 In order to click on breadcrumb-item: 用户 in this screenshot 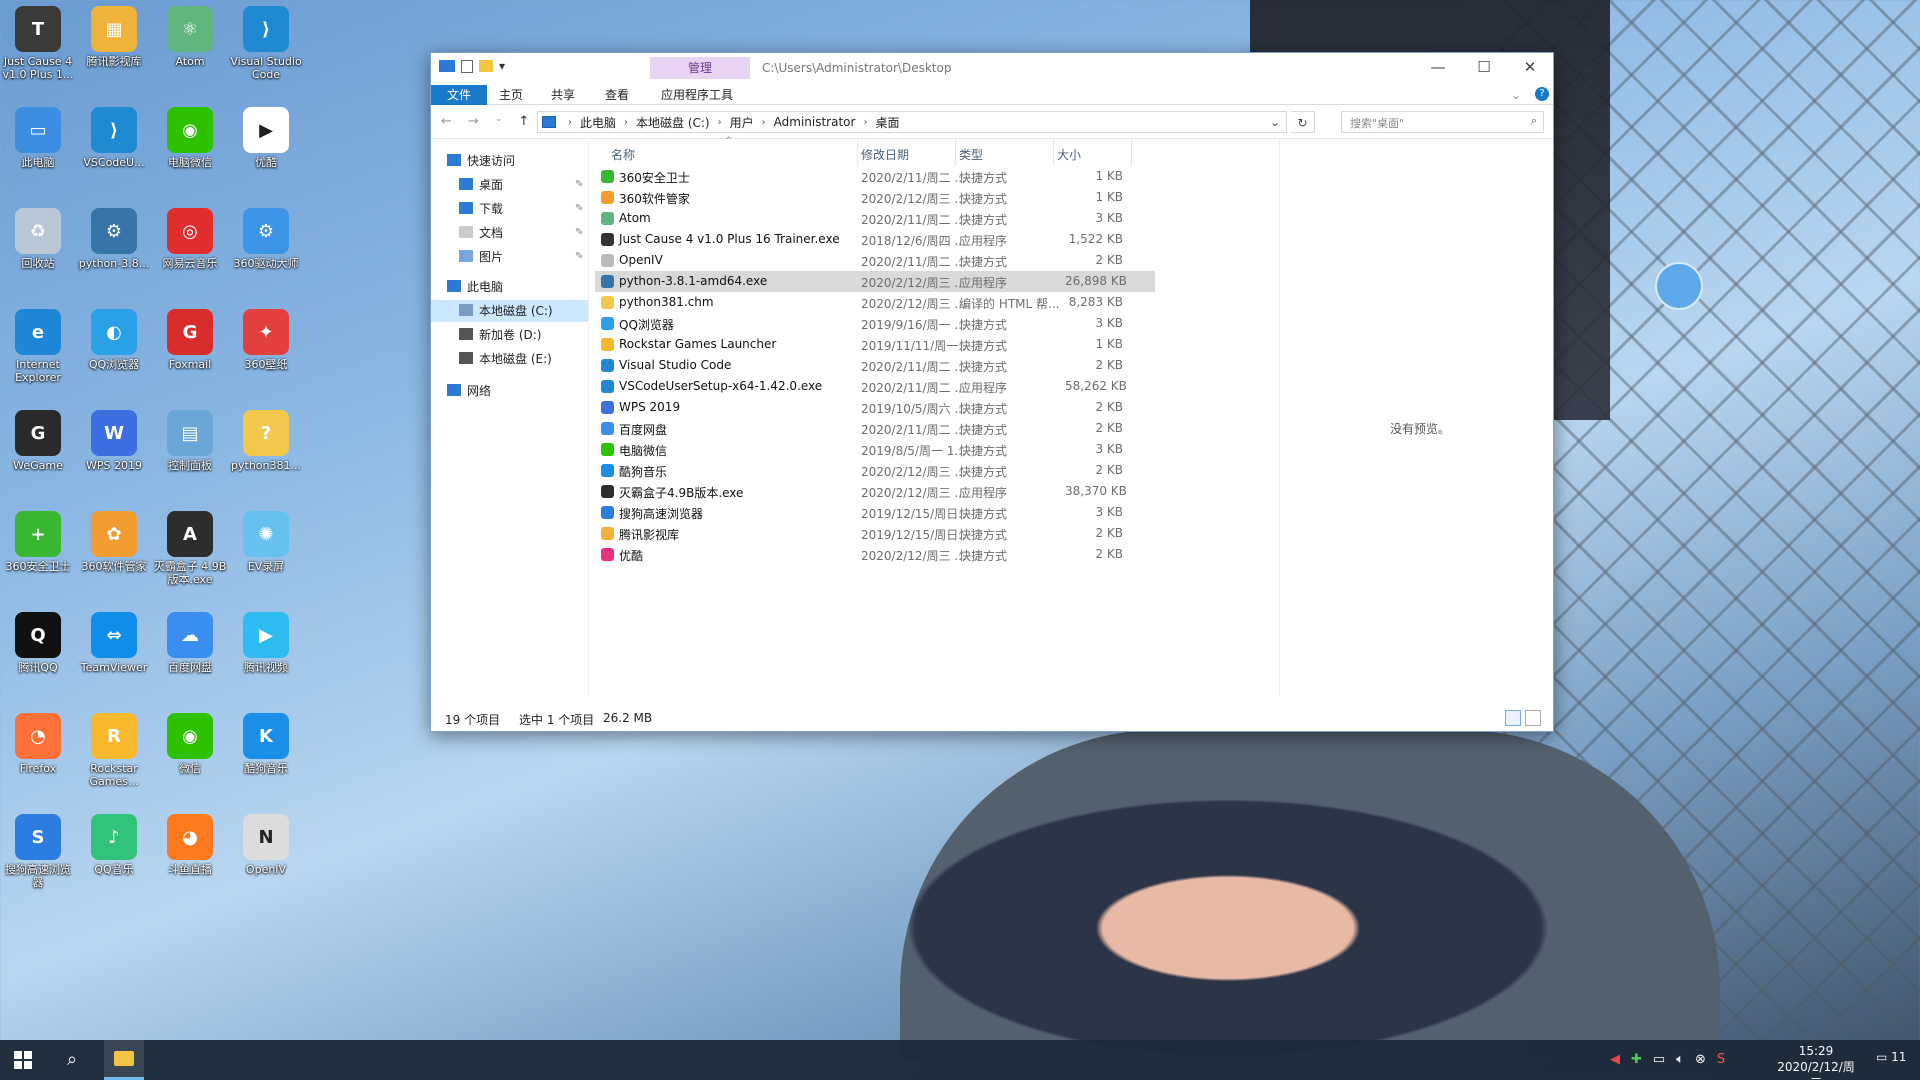, I will do `click(742, 122)`.